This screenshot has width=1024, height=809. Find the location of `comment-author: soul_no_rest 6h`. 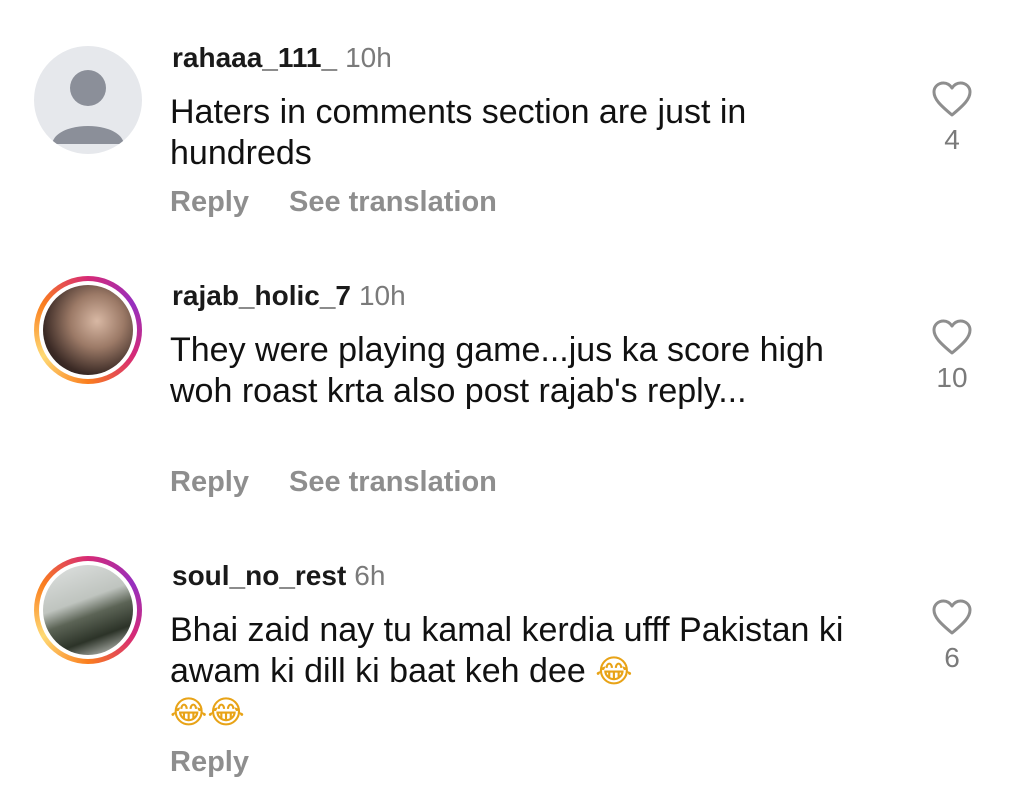

comment-author: soul_no_rest 6h is located at coordinates (278, 576).